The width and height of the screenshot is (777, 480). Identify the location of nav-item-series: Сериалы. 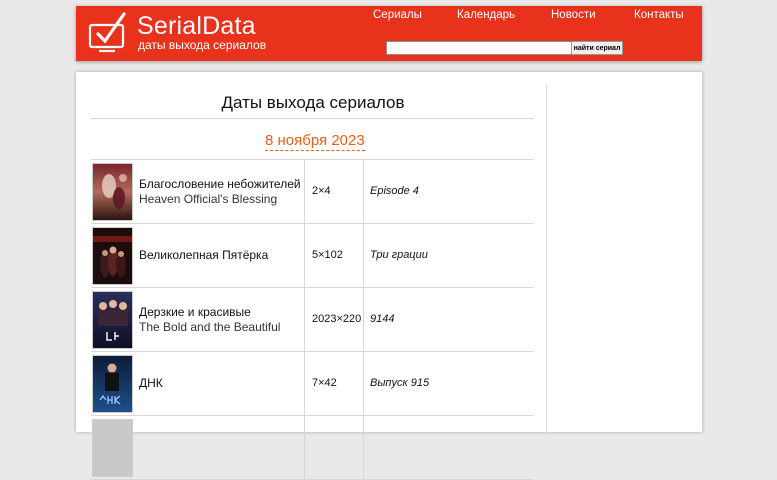
(397, 15).